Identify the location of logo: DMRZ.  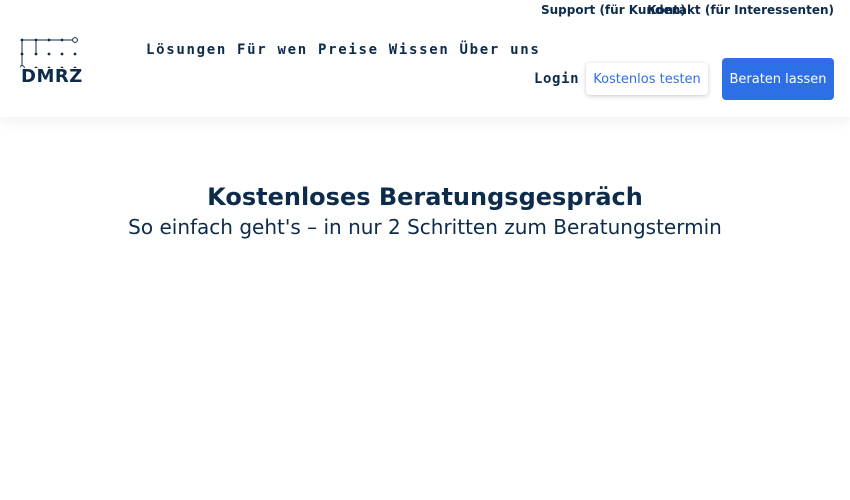
(51, 64).